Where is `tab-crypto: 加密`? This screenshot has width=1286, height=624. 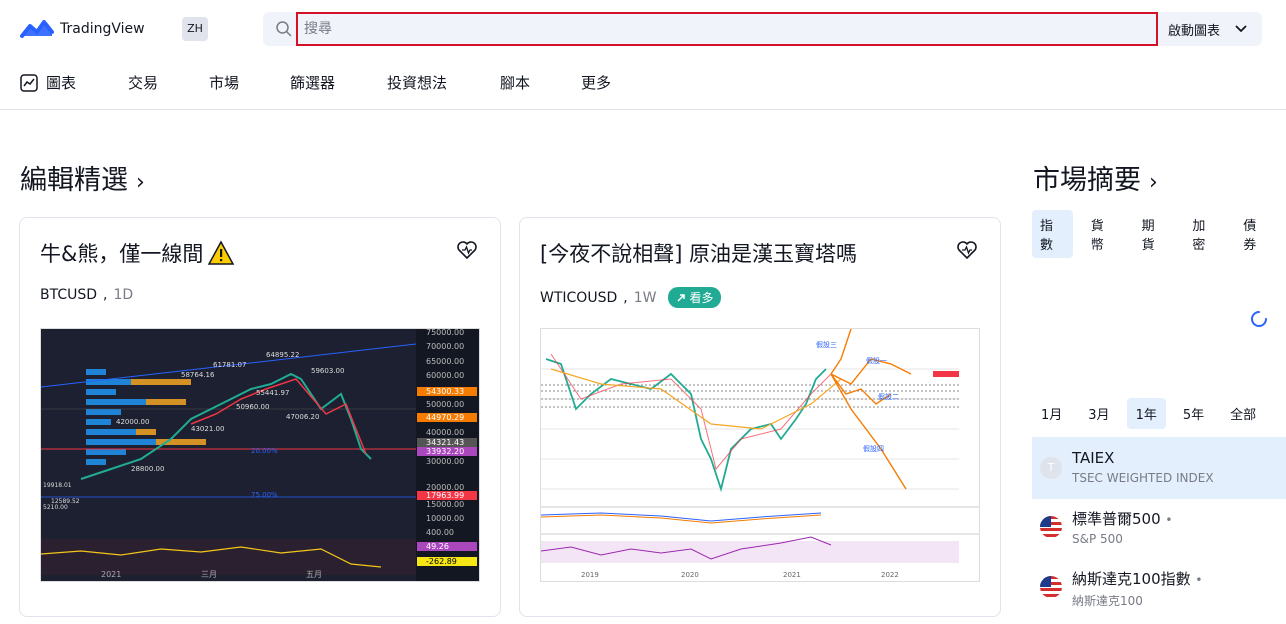
tab-crypto: 加密 is located at coordinates (1204, 234).